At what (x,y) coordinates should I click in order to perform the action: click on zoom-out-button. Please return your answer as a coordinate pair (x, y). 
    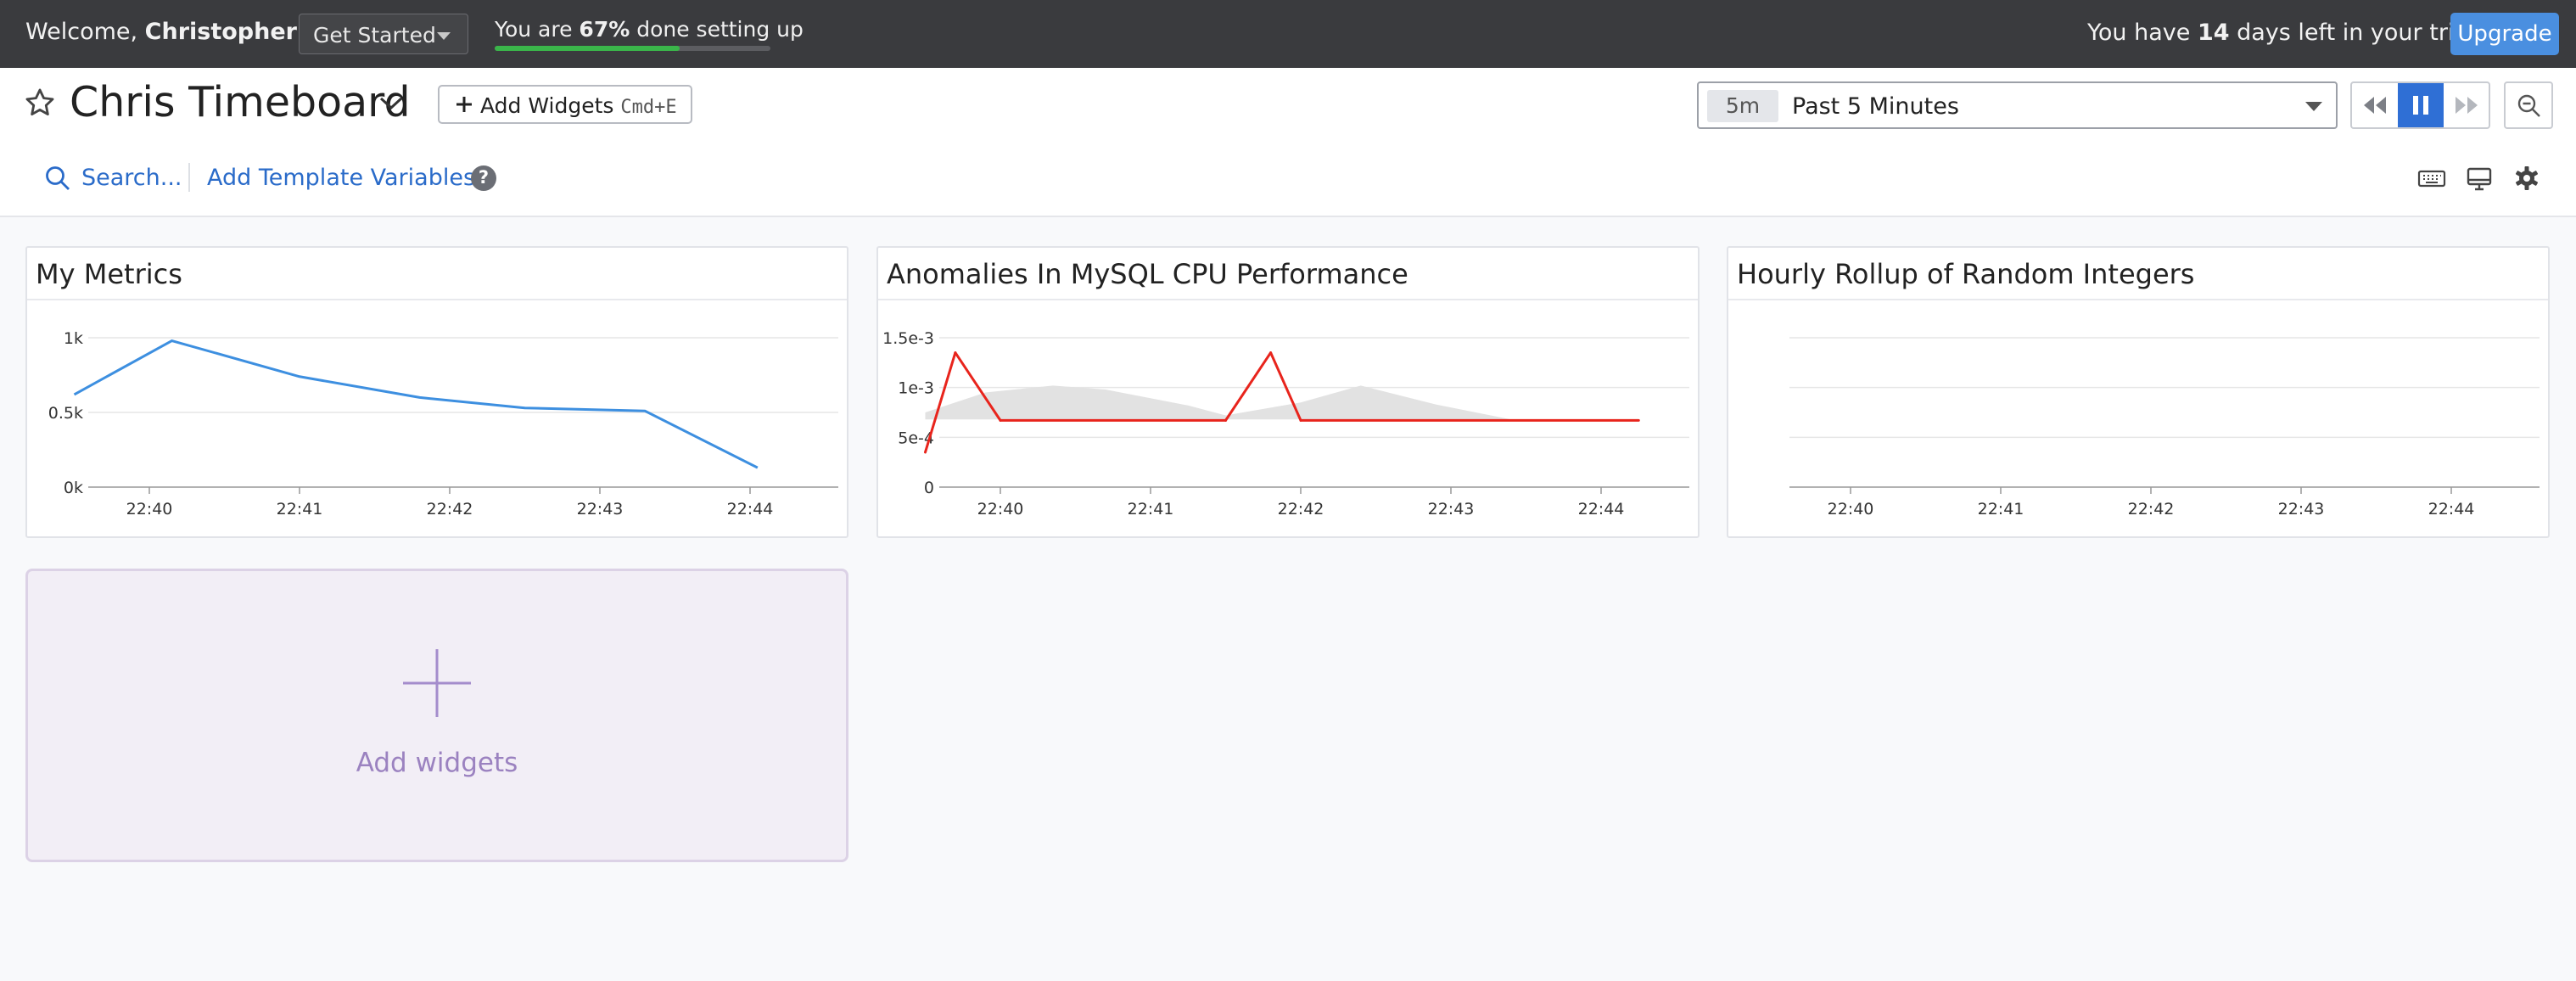
    Looking at the image, I should click on (2529, 105).